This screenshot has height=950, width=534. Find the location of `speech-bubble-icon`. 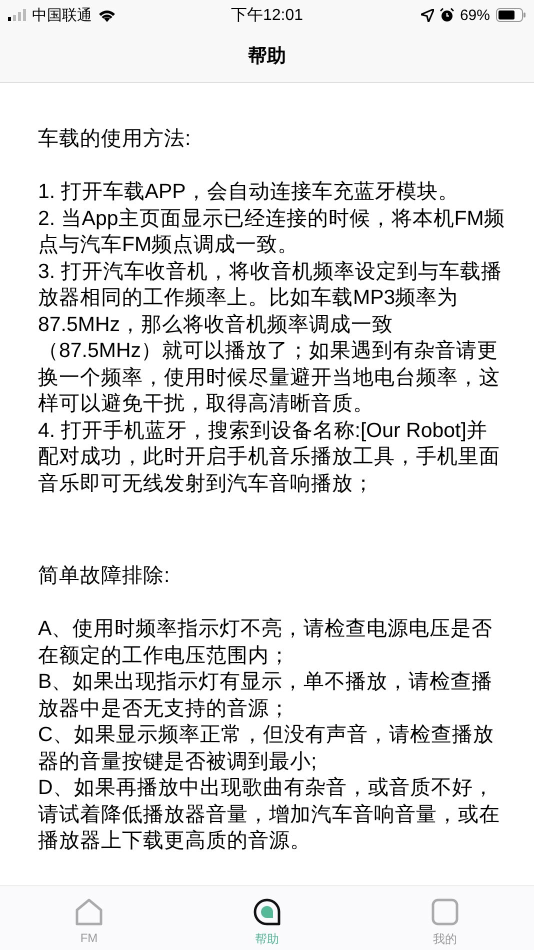

speech-bubble-icon is located at coordinates (267, 912).